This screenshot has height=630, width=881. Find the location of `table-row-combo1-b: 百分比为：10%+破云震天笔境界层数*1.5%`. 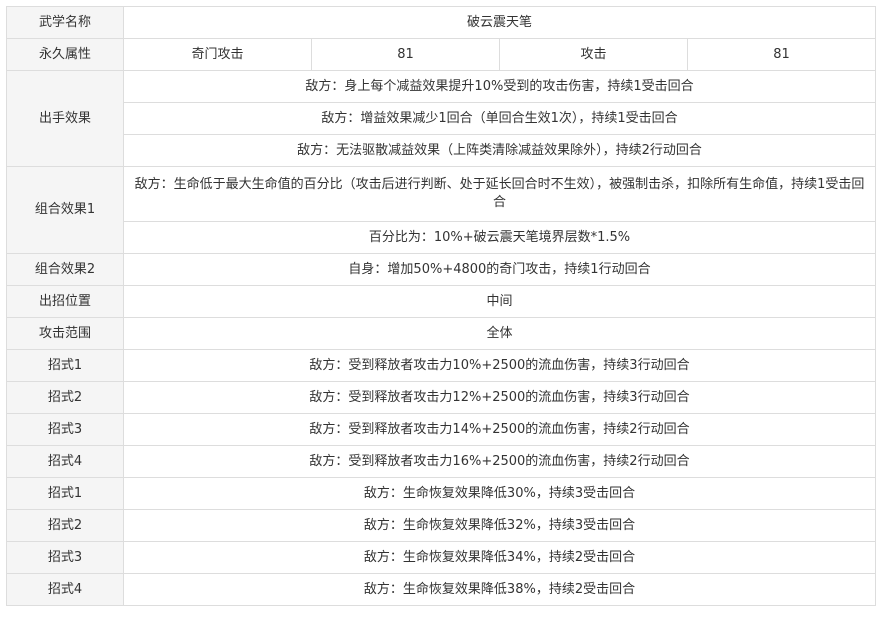

table-row-combo1-b: 百分比为：10%+破云震天笔境界层数*1.5% is located at coordinates (442, 237).